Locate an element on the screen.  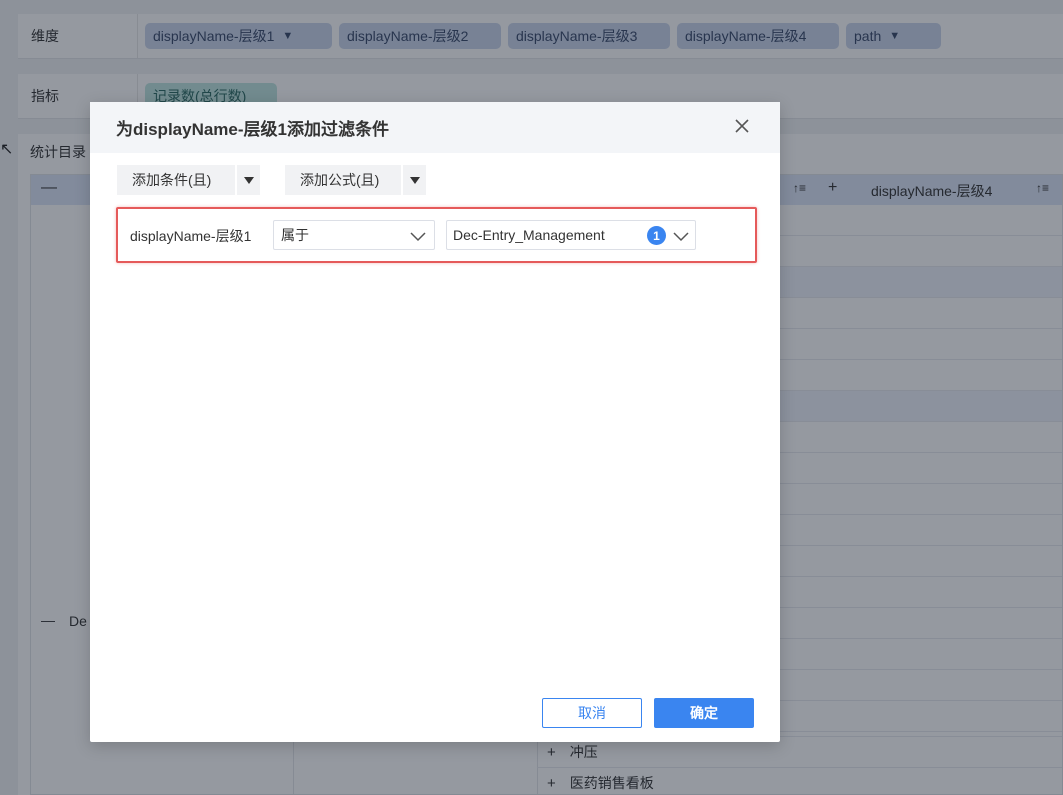
add-formula-button: 添加公式(且) is located at coordinates (343, 180).